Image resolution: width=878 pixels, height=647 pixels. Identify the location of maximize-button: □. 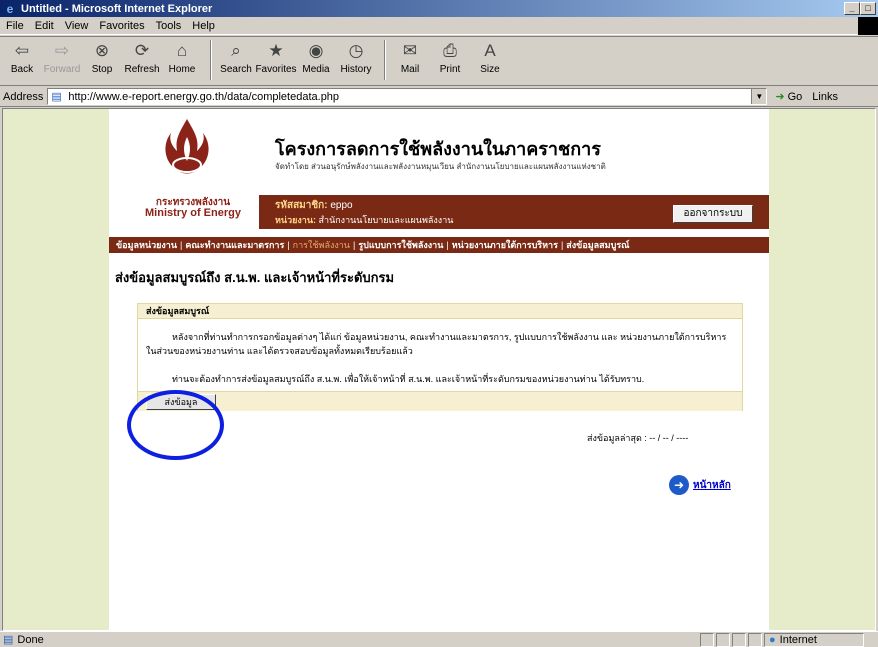
(868, 8).